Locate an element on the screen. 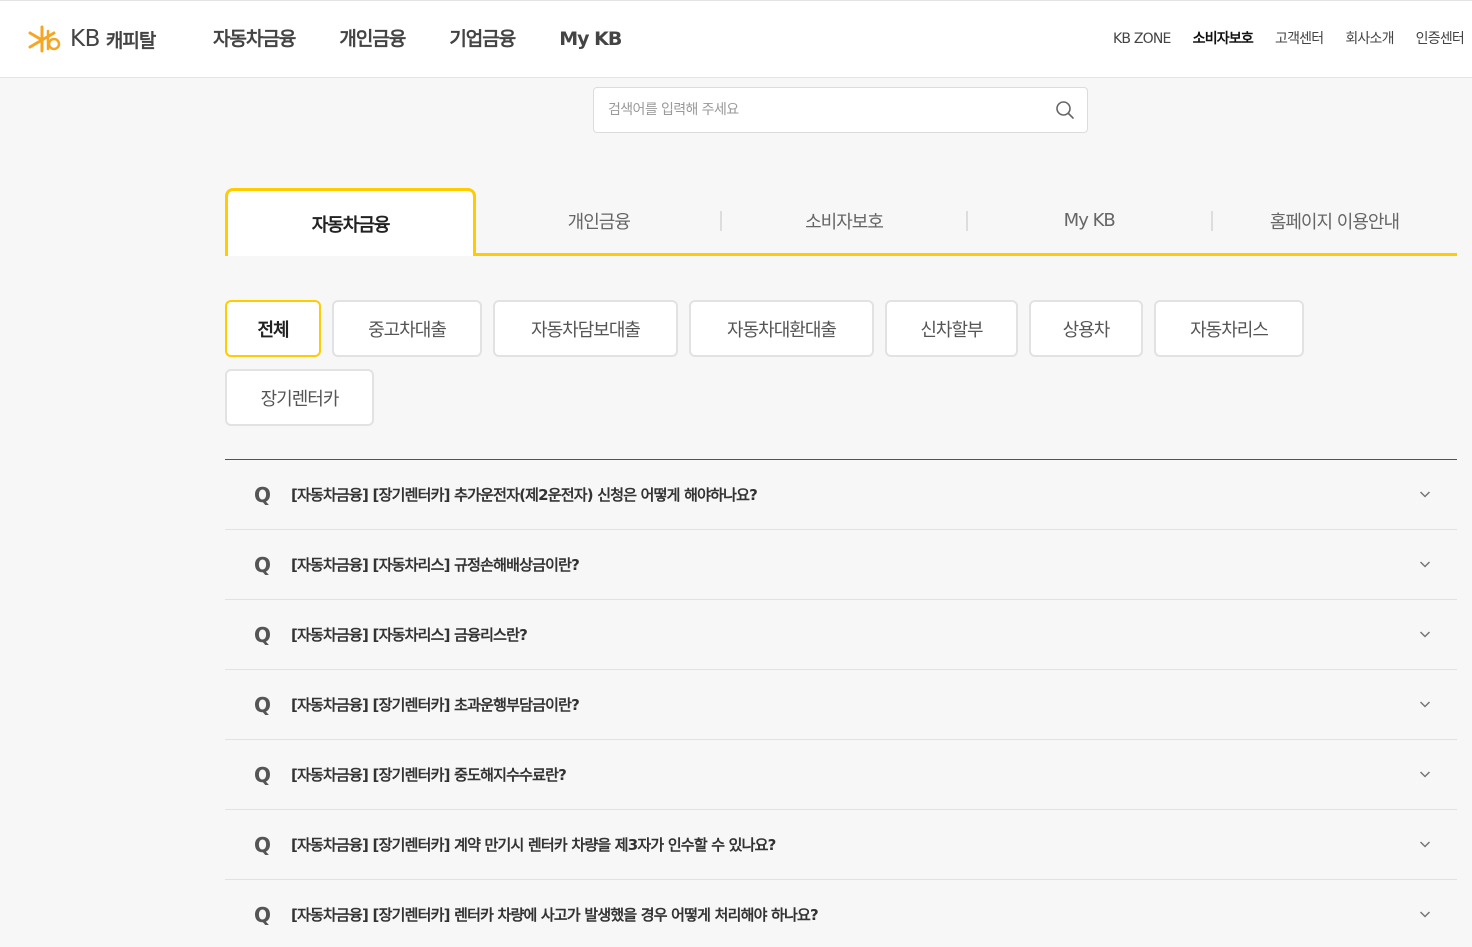  faq-question: [자동차금융] [자동차리스] 금융리스란? is located at coordinates (409, 635).